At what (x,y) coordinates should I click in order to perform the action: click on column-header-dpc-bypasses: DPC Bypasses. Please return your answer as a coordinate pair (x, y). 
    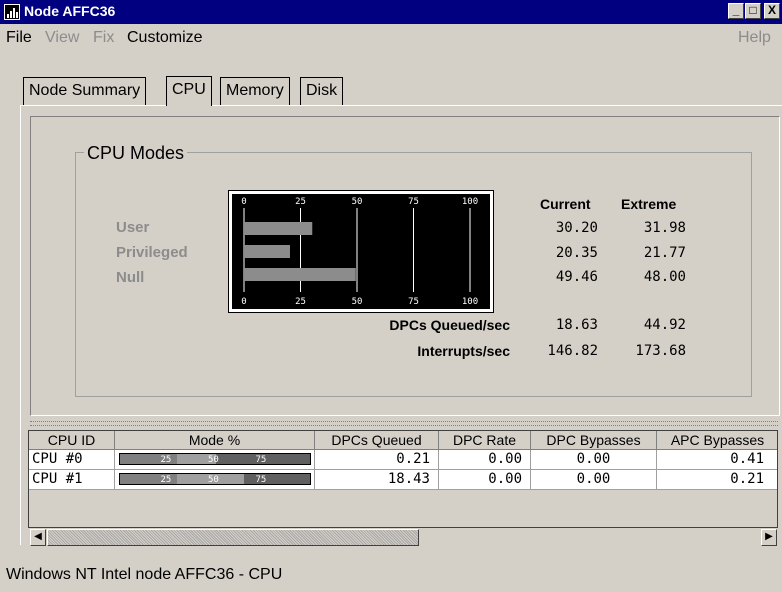
    Looking at the image, I should click on (594, 440).